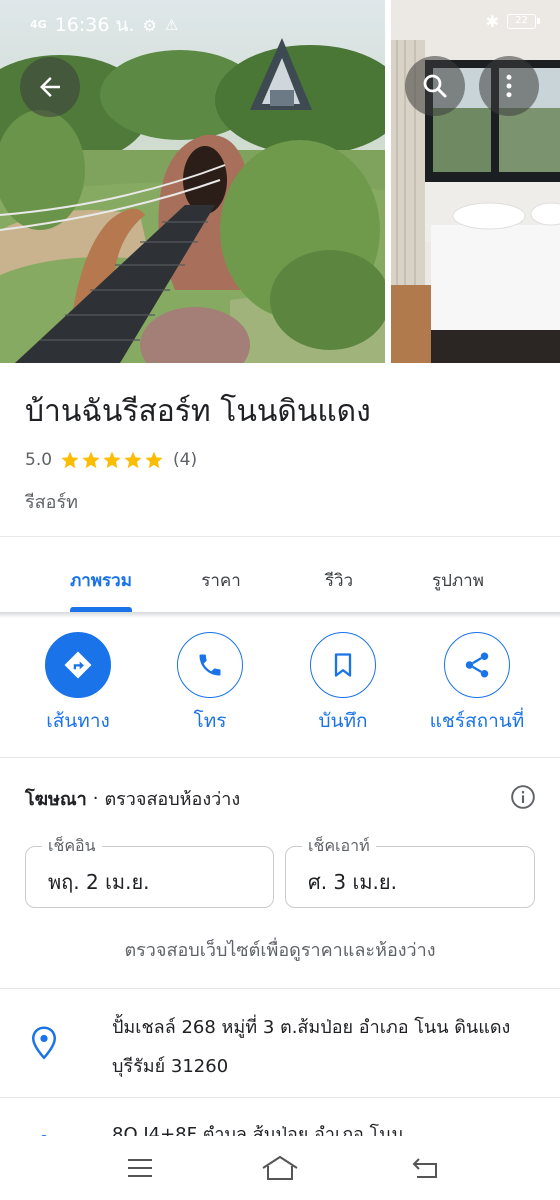 The width and height of the screenshot is (560, 1200). I want to click on system-nav-bar, so click(280, 1168).